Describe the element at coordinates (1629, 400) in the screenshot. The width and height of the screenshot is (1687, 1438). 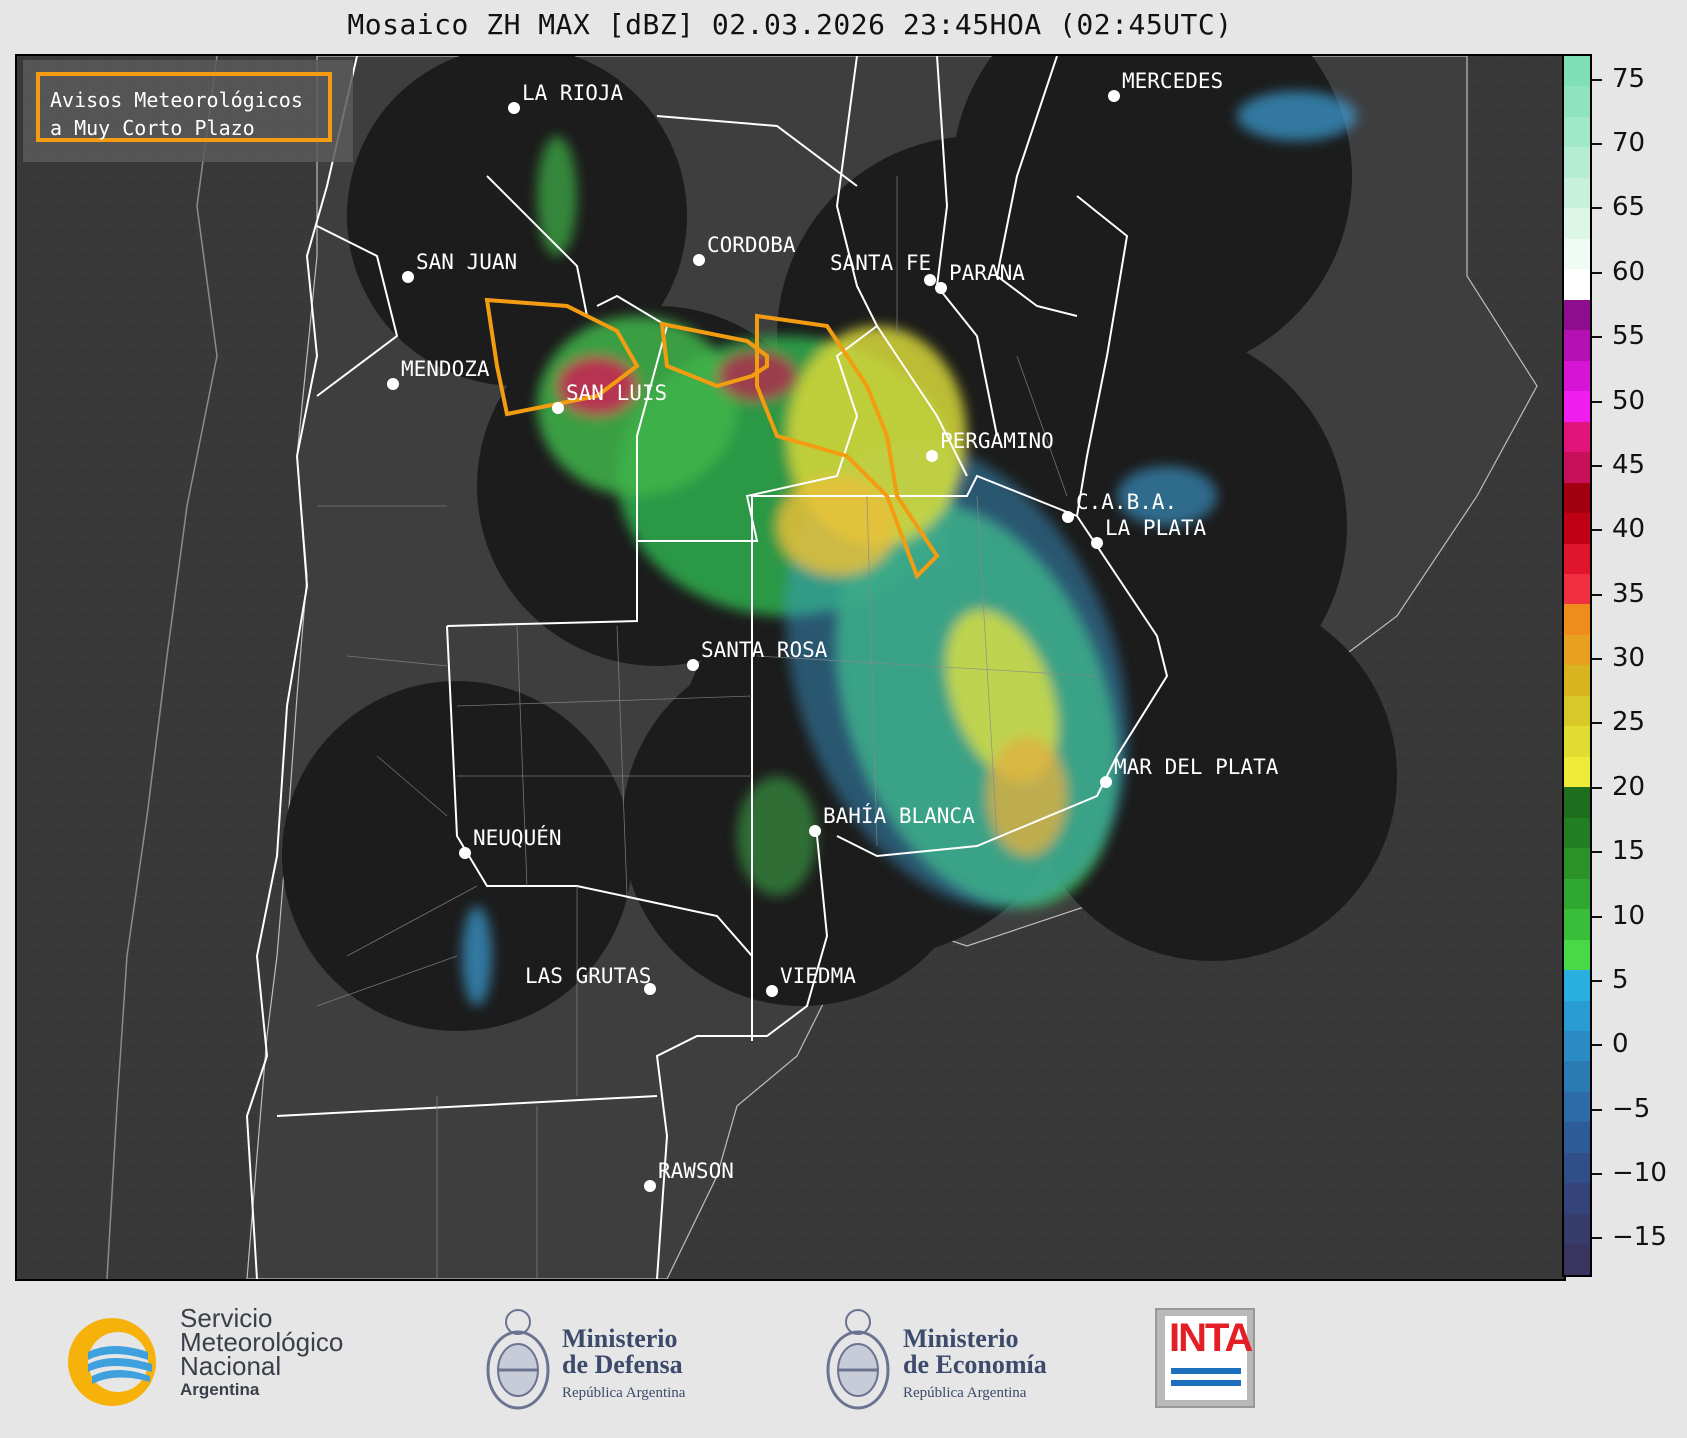
I see `colorbar-tick-label: 50` at that location.